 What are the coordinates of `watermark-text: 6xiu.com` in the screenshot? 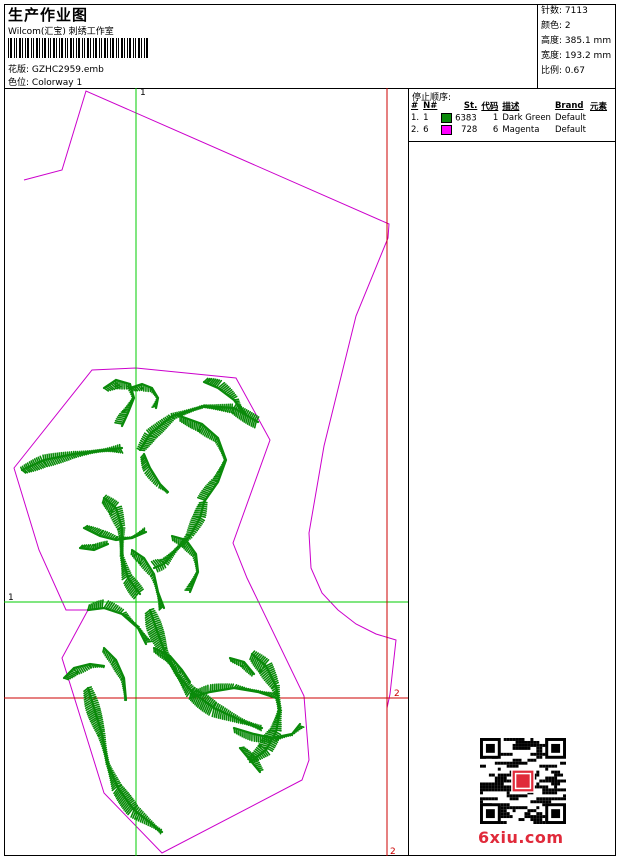 It's located at (521, 837).